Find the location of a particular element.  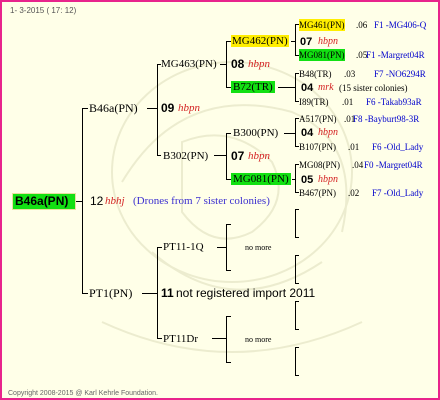

mother-gen: 11 is located at coordinates (167, 293).